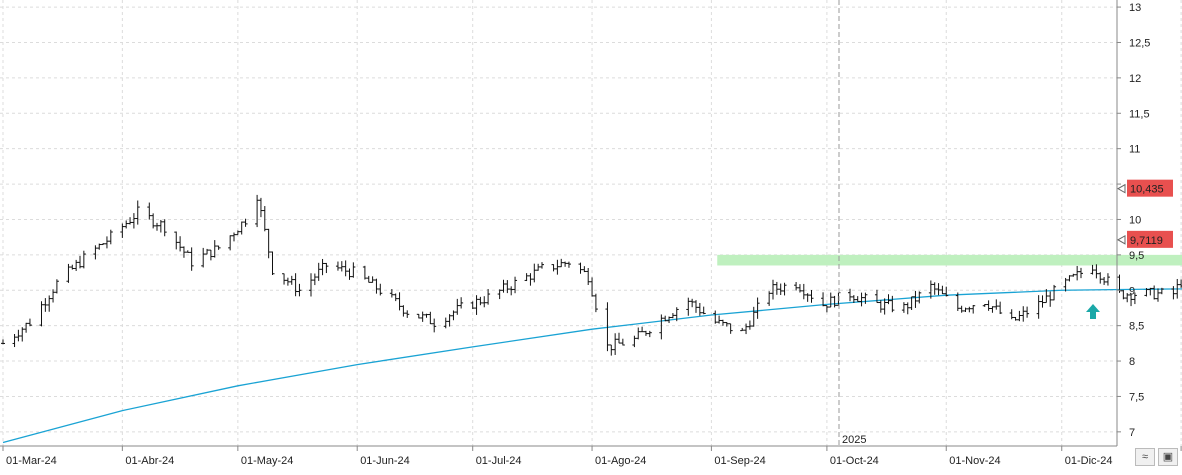 This screenshot has width=1182, height=475. I want to click on save-icon: ▣, so click(1168, 457).